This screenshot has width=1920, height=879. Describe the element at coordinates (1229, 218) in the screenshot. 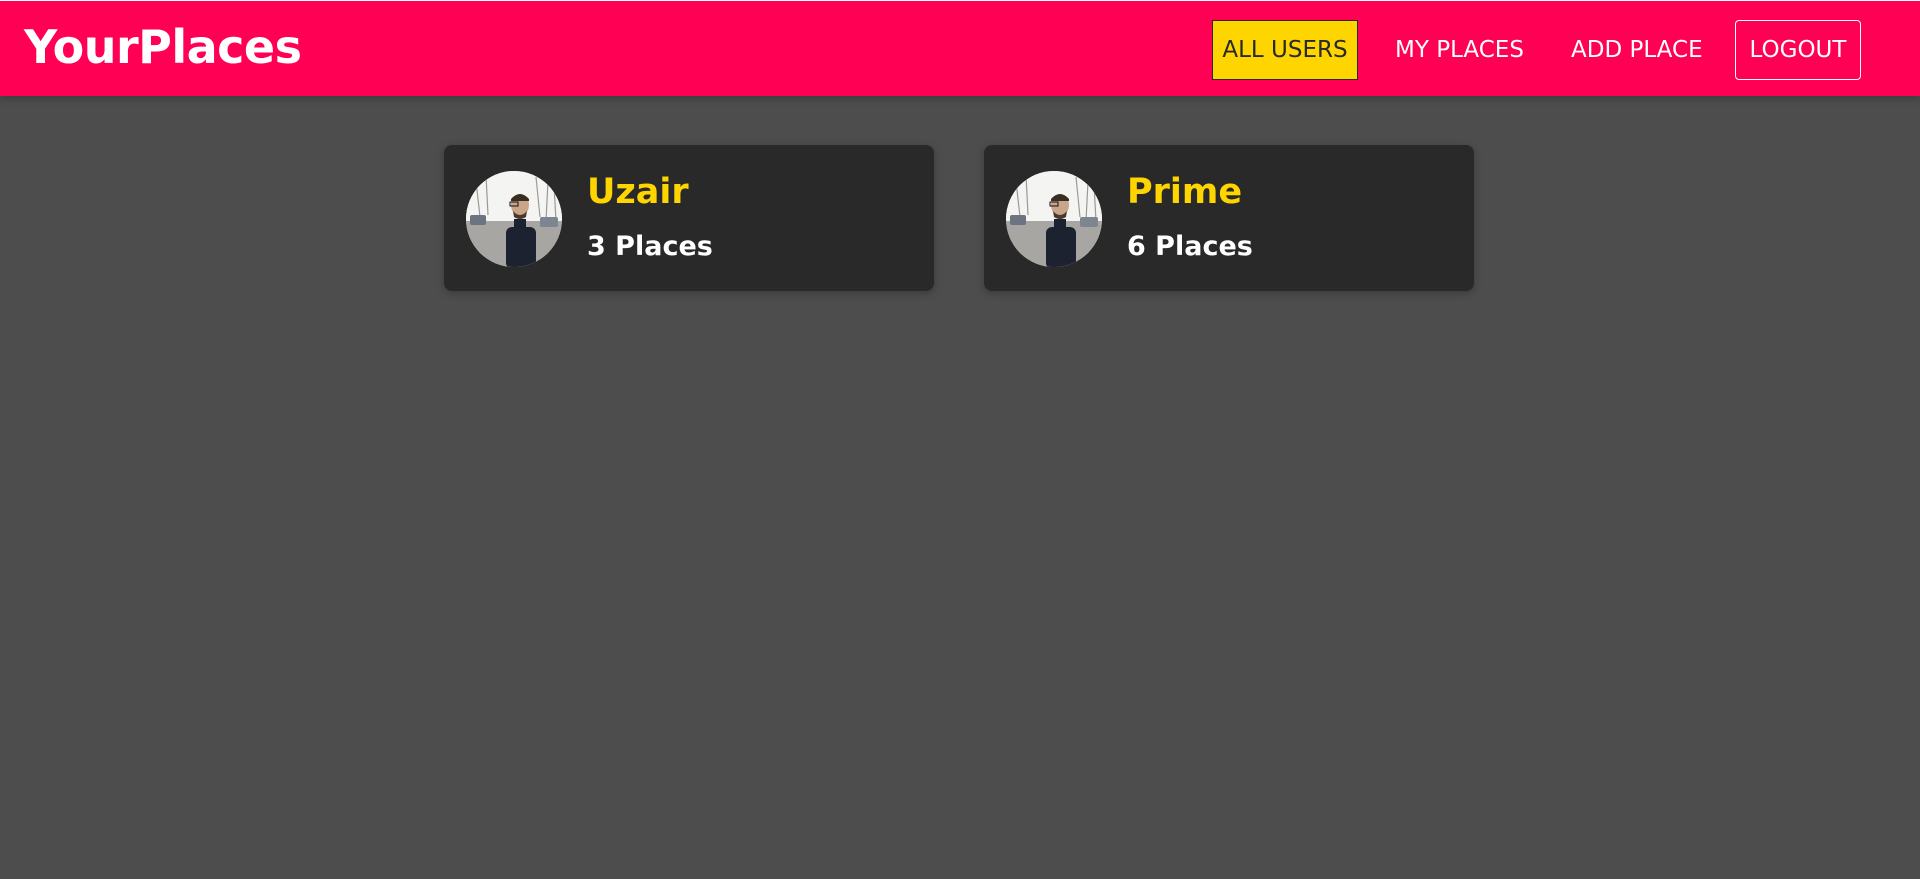

I see `user-card-prime: Prime 6 Places` at that location.